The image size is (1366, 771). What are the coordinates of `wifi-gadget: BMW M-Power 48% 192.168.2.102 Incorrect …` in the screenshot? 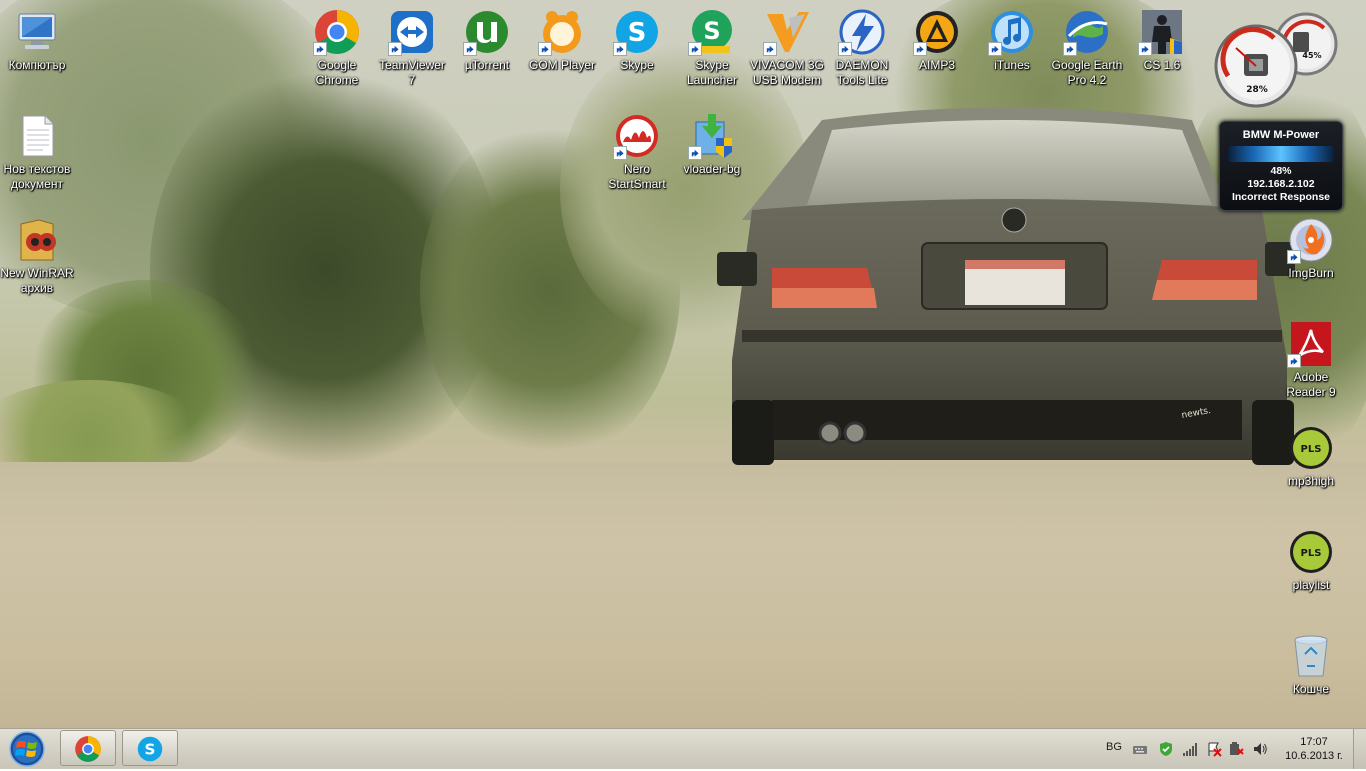 It's located at (1281, 166).